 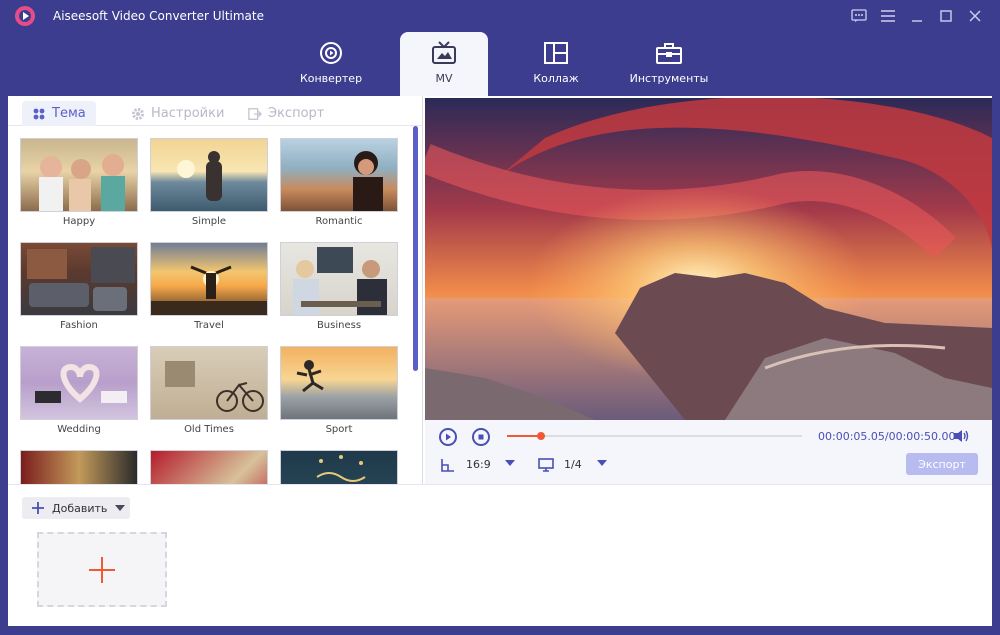 I want to click on subtab-label: Настройки, so click(x=188, y=113).